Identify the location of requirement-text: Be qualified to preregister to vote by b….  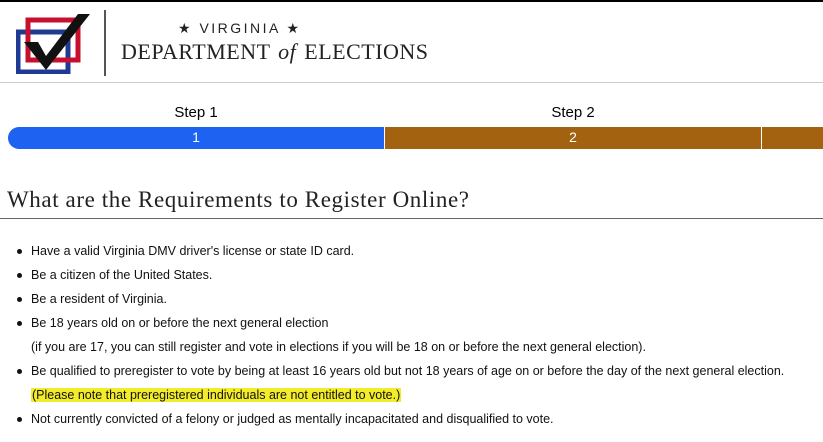
(408, 371).